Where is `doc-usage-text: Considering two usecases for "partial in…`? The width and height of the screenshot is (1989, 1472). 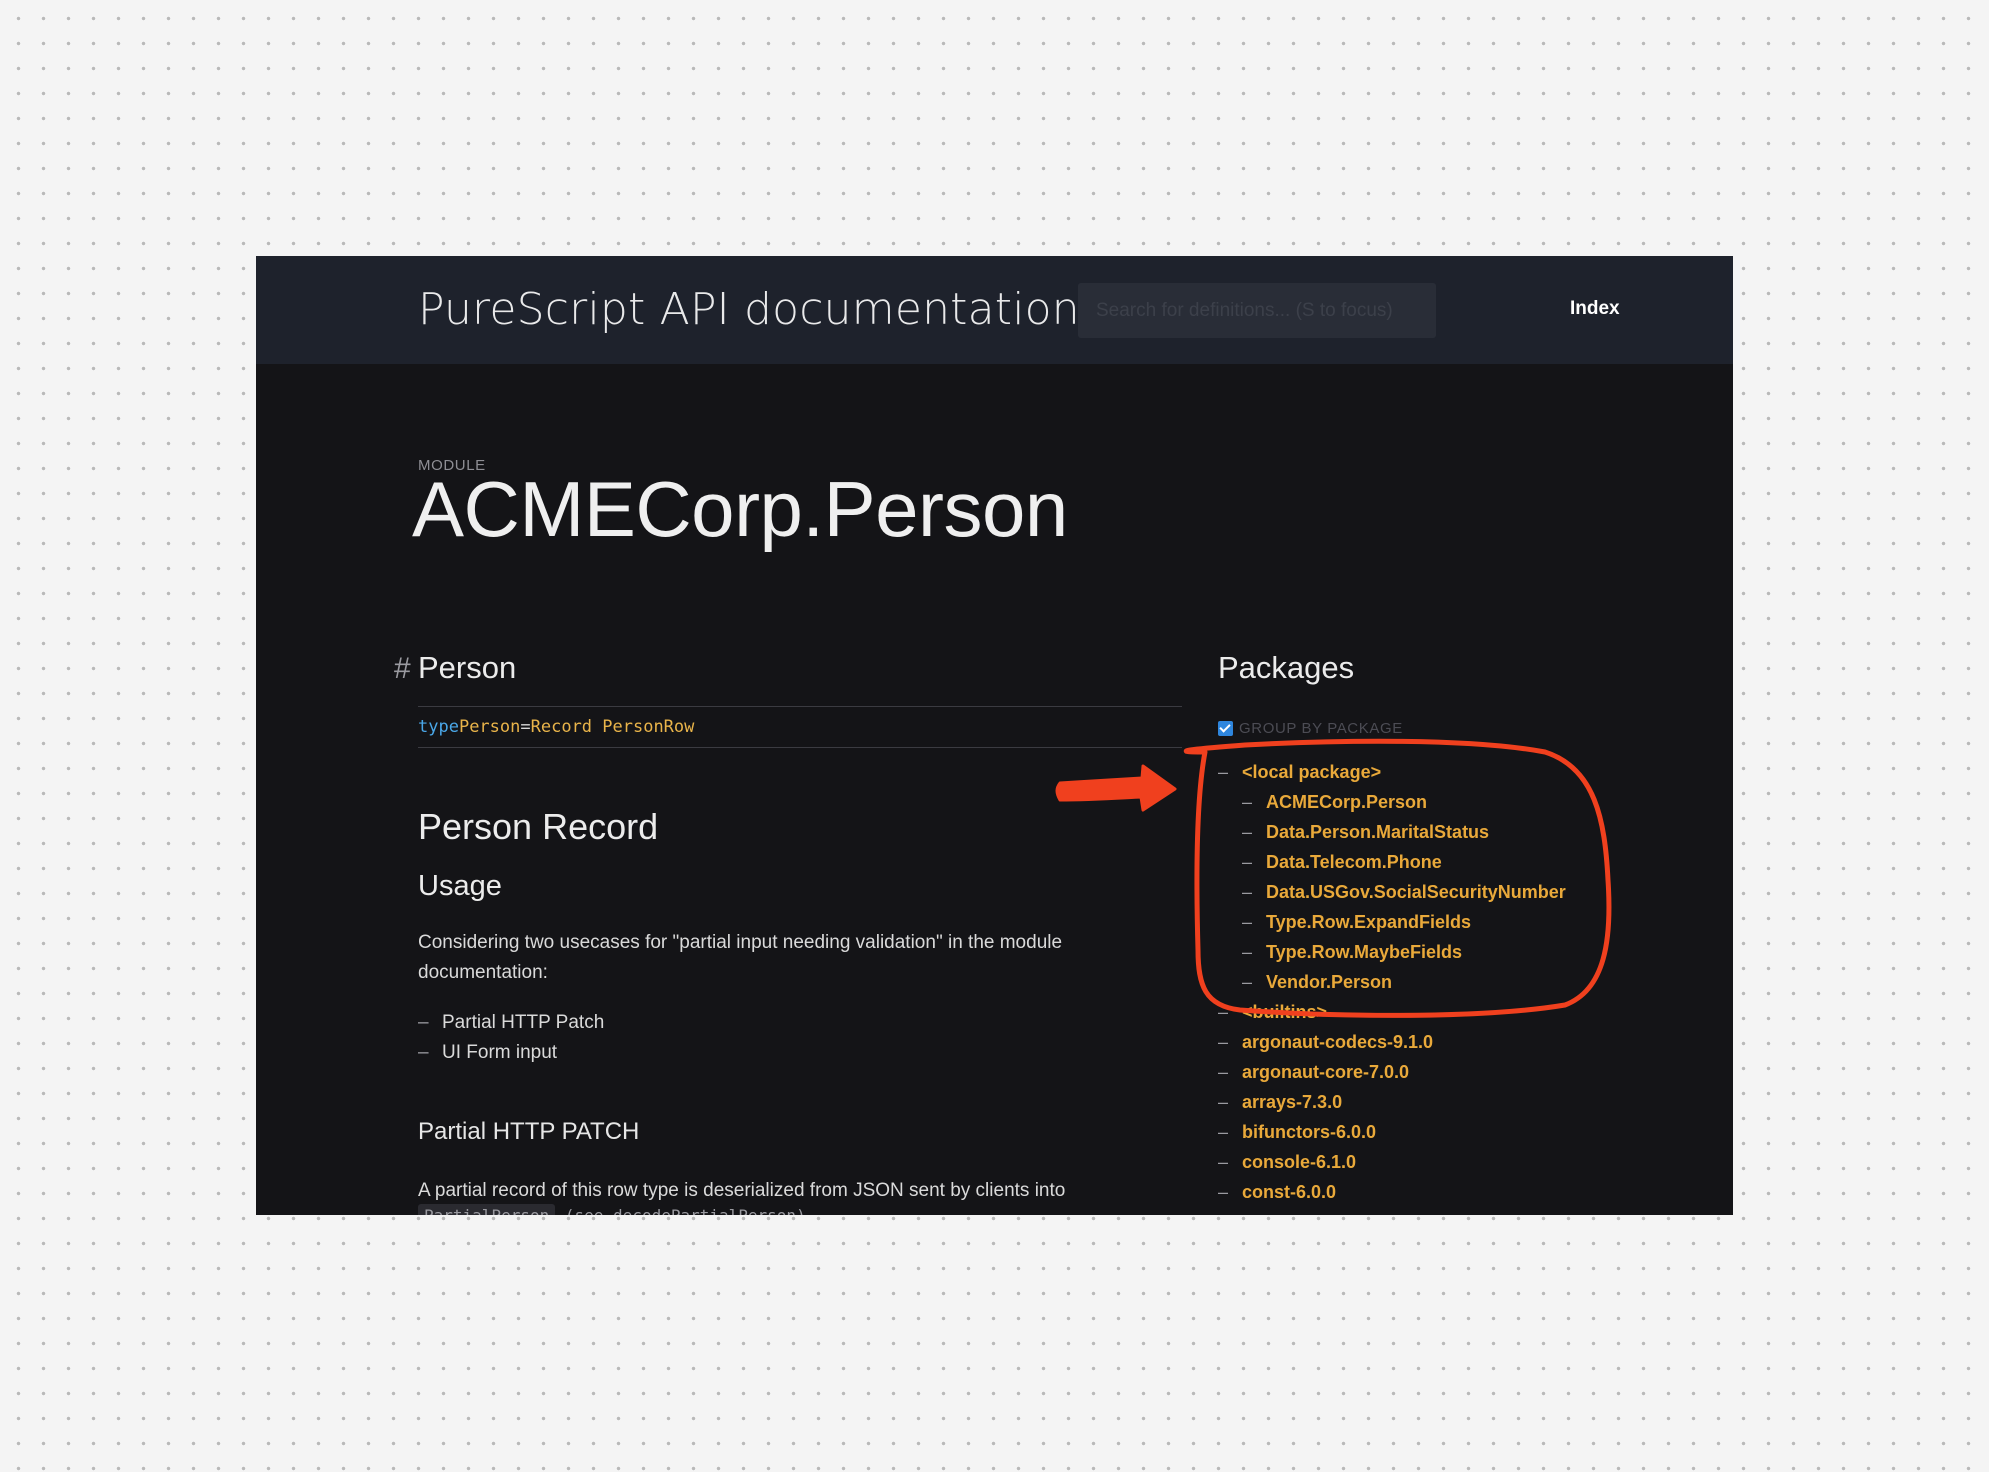 doc-usage-text: Considering two usecases for "partial in… is located at coordinates (740, 957).